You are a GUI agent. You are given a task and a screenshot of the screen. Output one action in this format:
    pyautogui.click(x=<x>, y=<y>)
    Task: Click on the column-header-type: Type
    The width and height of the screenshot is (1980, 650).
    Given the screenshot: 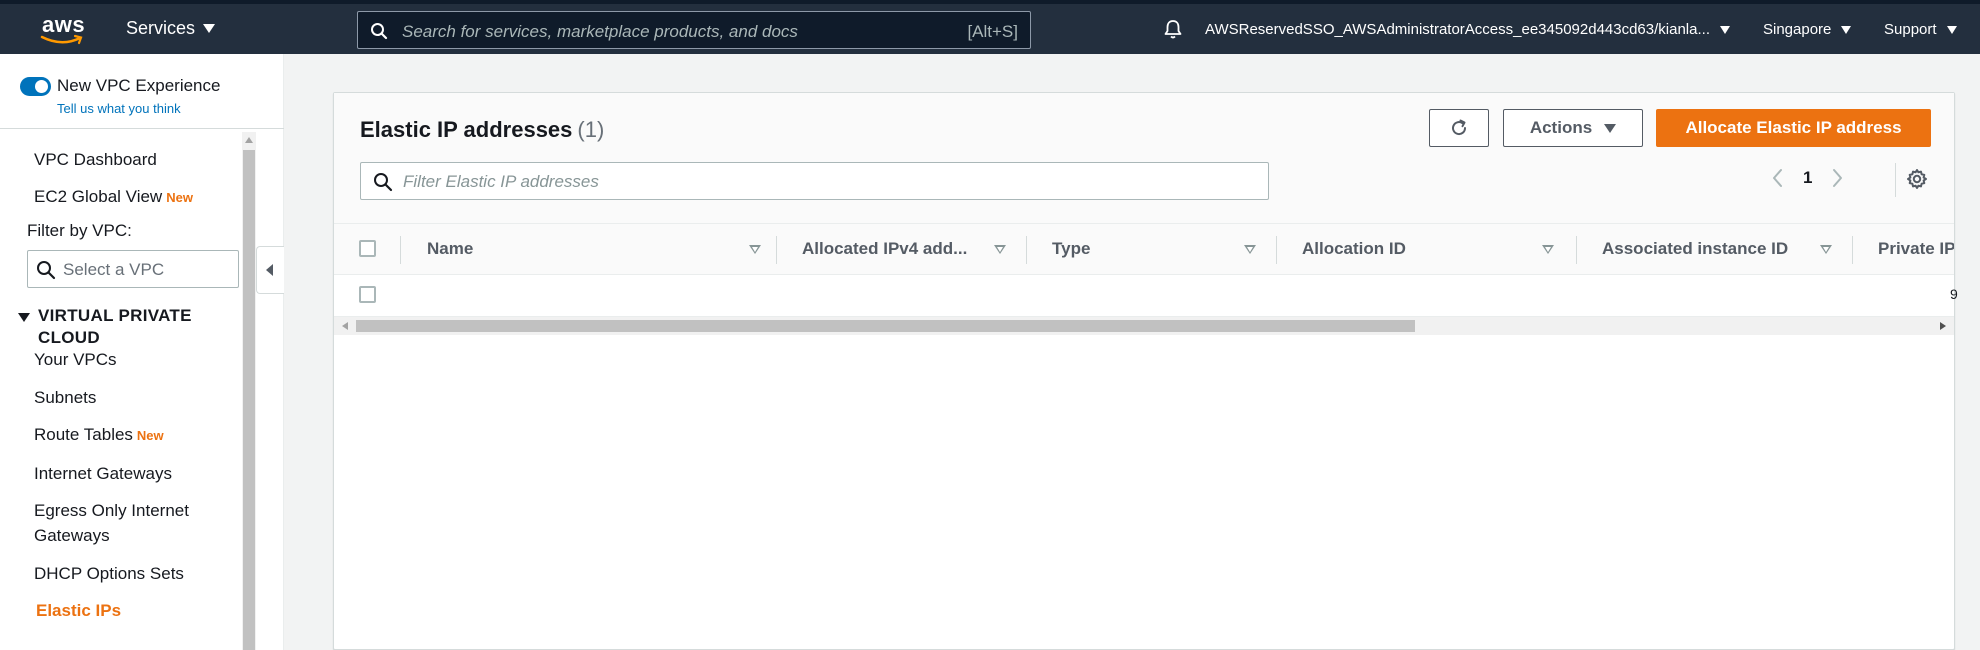 What is the action you would take?
    pyautogui.click(x=1164, y=249)
    